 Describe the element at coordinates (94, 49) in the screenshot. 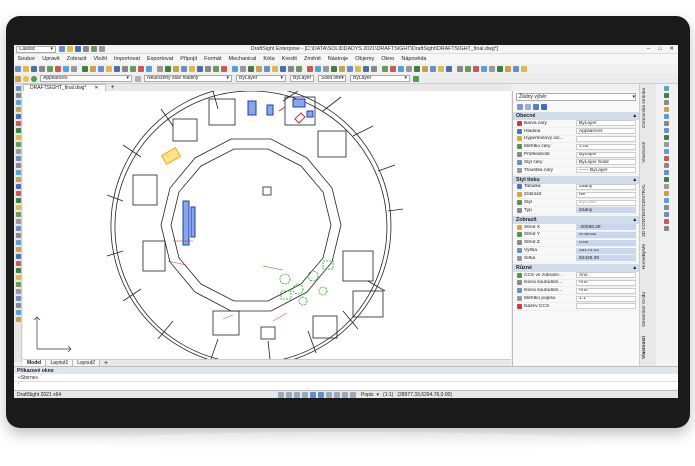

I see `undo-icon` at that location.